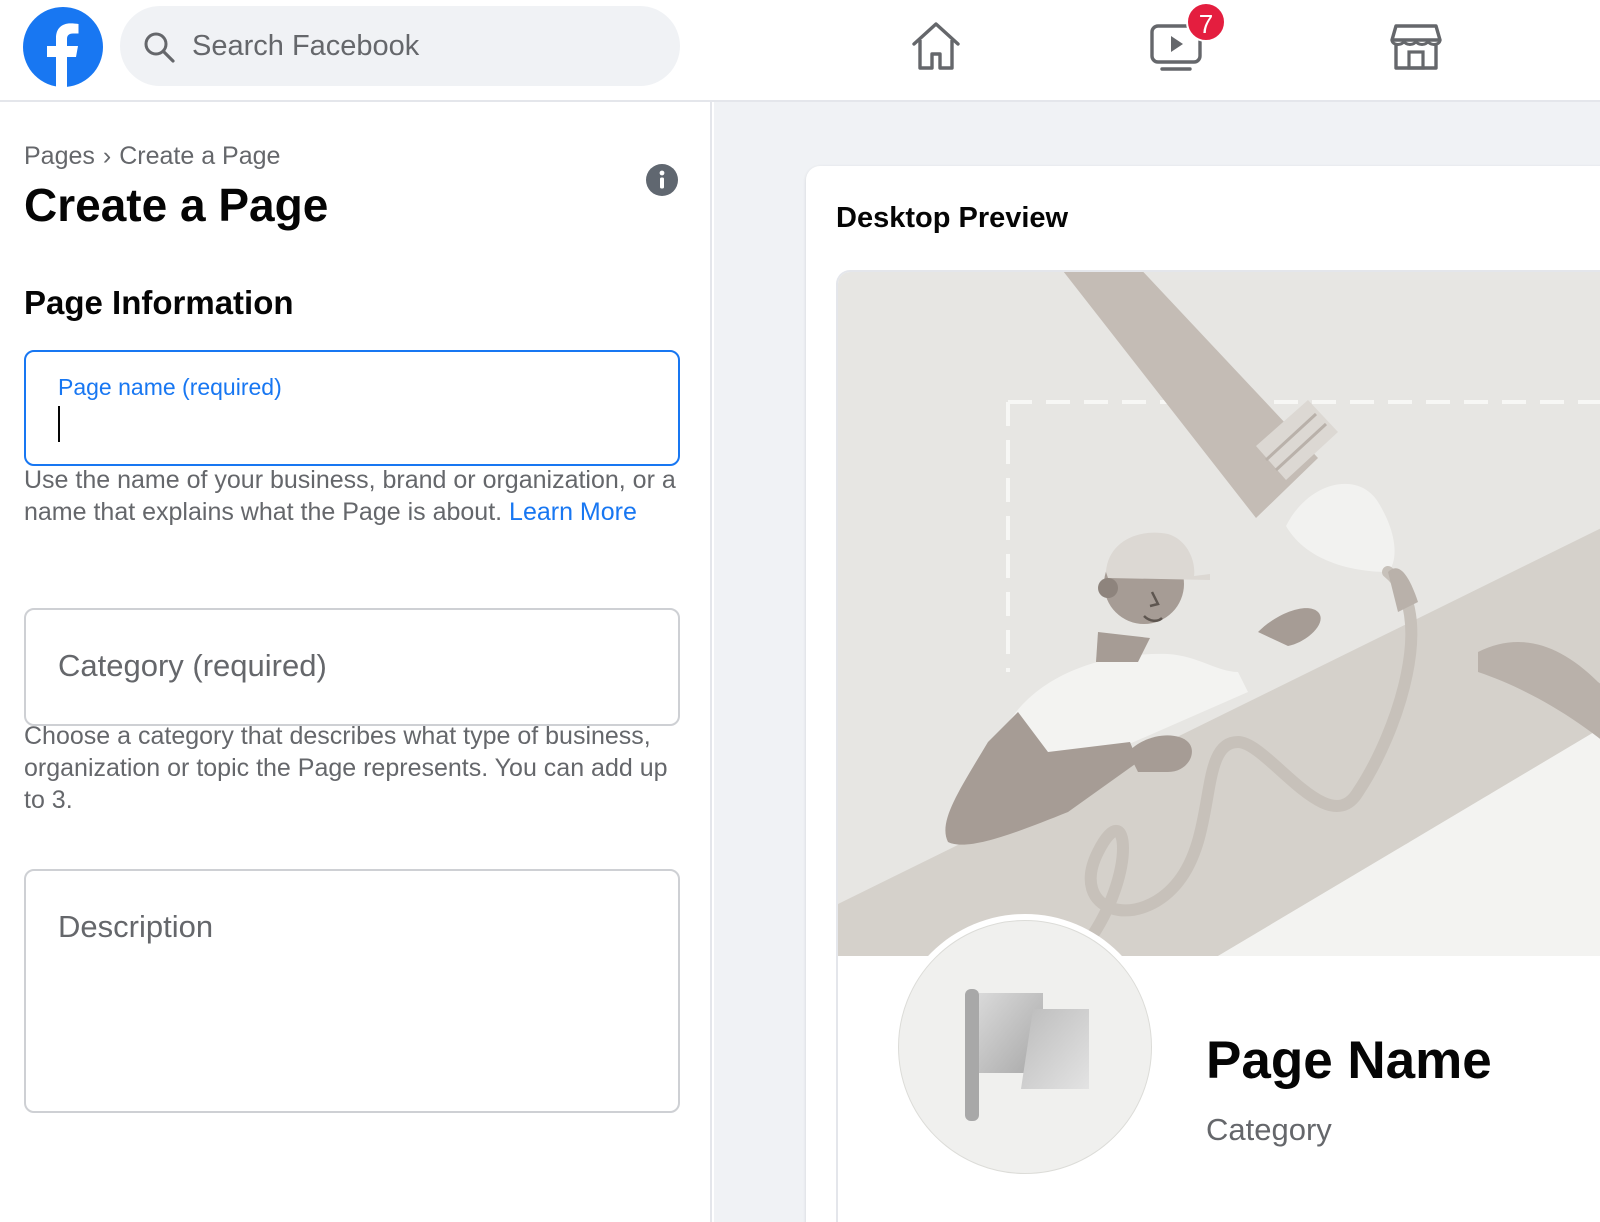 This screenshot has height=1222, width=1600. What do you see at coordinates (159, 302) in the screenshot?
I see `section-title-page-information: Page Information` at bounding box center [159, 302].